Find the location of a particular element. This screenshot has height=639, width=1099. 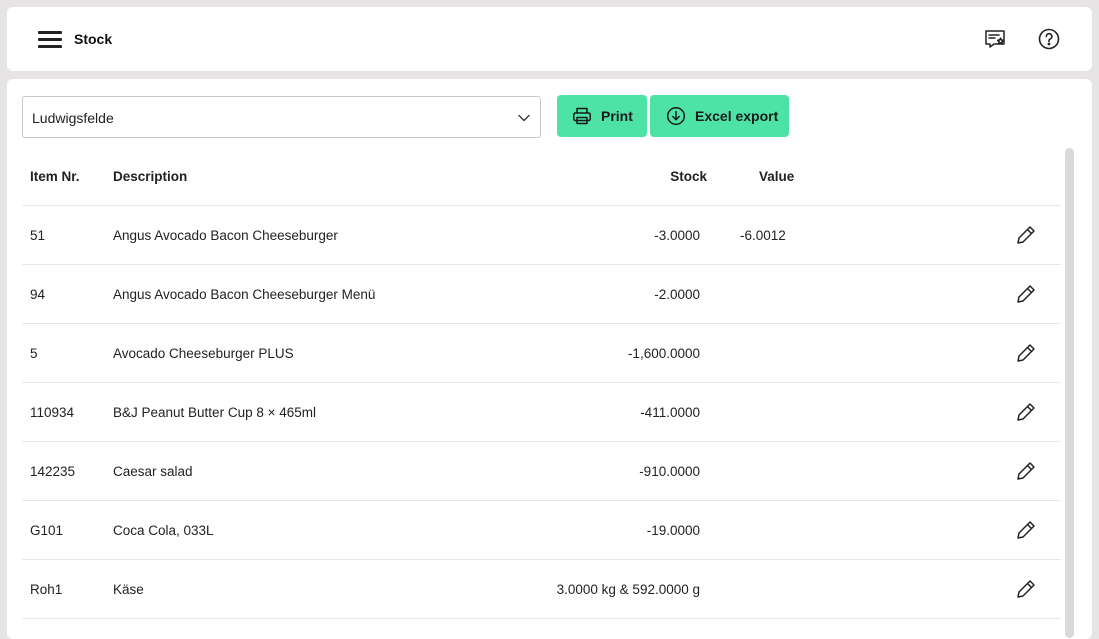

stock-cell: -910.0000 is located at coordinates (669, 471).